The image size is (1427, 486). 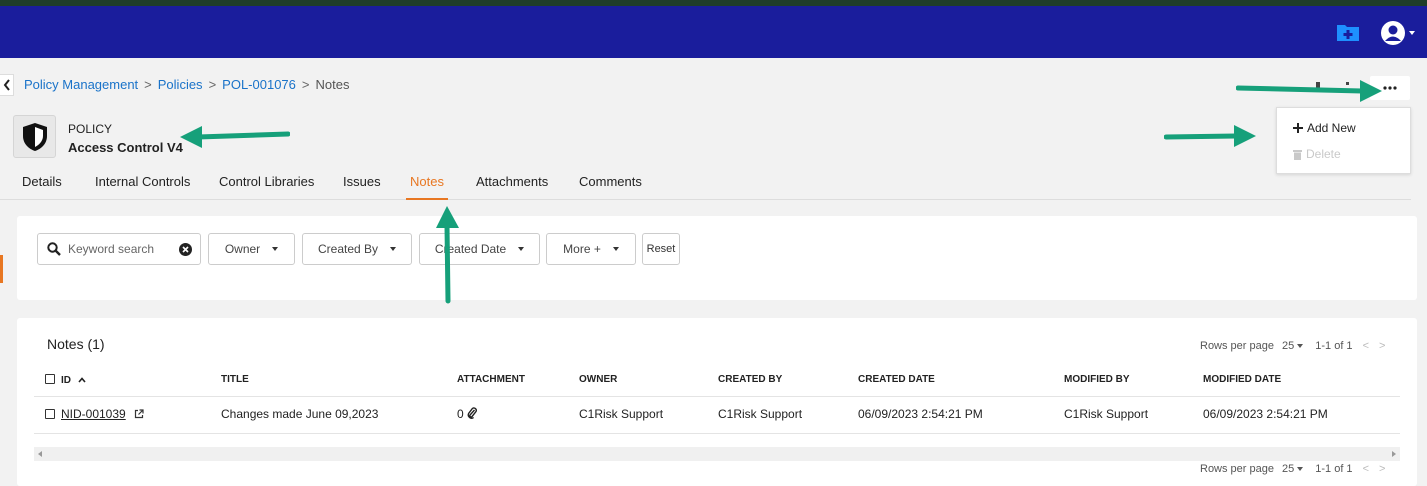 What do you see at coordinates (1394, 454) in the screenshot?
I see `scroll-right-icon` at bounding box center [1394, 454].